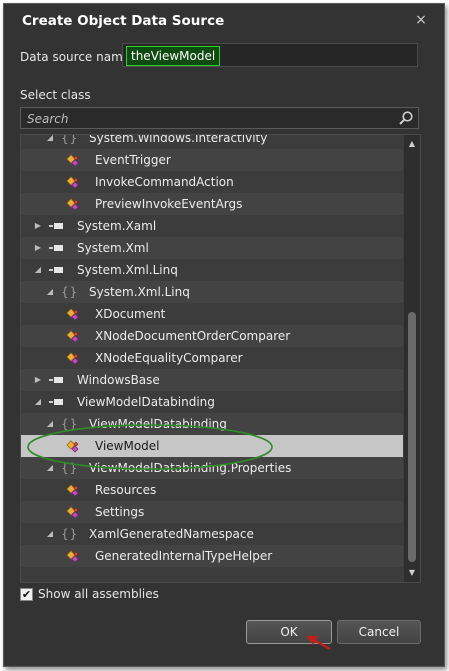 This screenshot has height=671, width=449. Describe the element at coordinates (212, 512) in the screenshot. I see `tree-class-row: Settings` at that location.